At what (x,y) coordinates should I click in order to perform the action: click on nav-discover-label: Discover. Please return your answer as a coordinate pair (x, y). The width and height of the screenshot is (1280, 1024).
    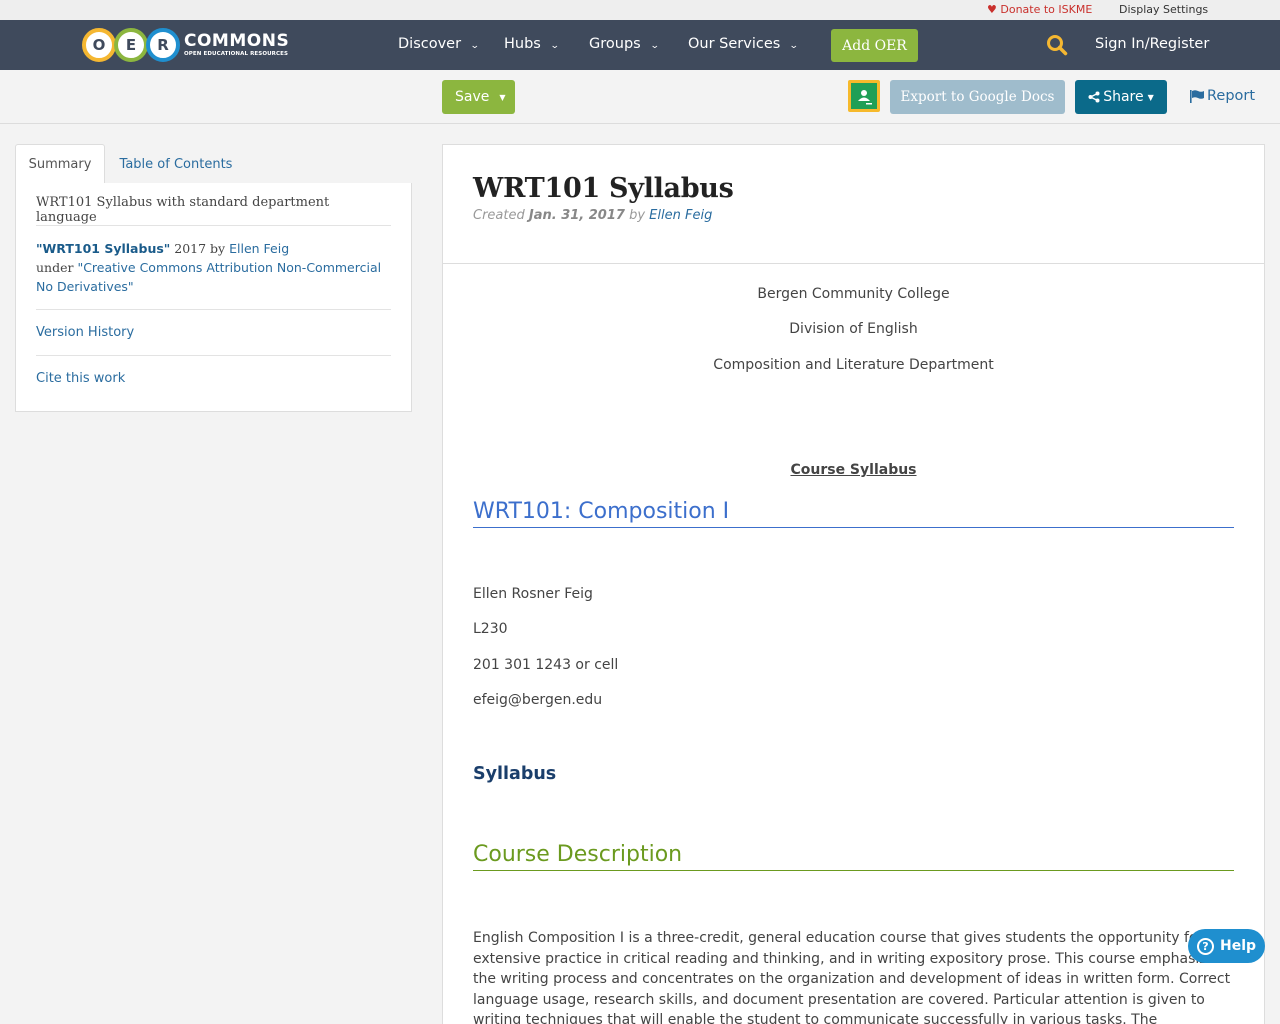
    Looking at the image, I should click on (430, 44).